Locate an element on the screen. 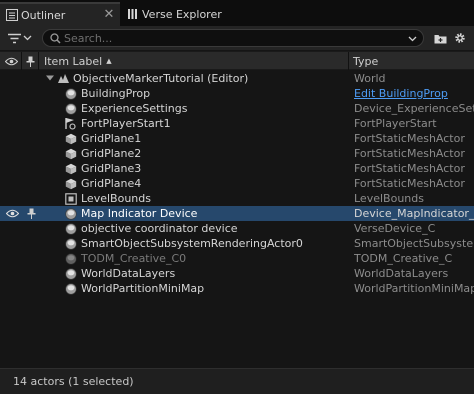 The width and height of the screenshot is (474, 394). status-bar: 14 actors (1 selected) is located at coordinates (237, 381).